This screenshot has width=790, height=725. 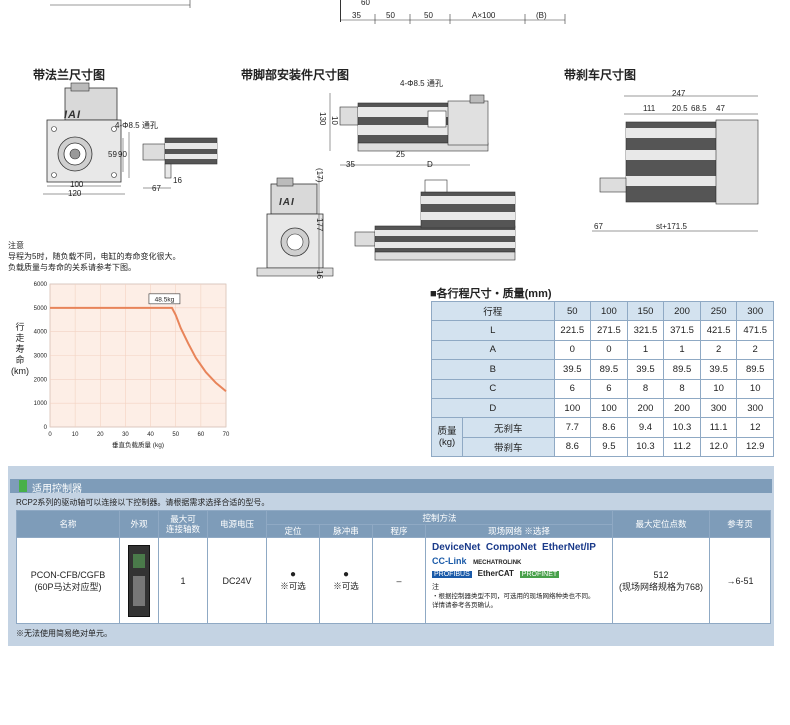 I want to click on ctrl-head-ref: 参考页, so click(x=740, y=524).